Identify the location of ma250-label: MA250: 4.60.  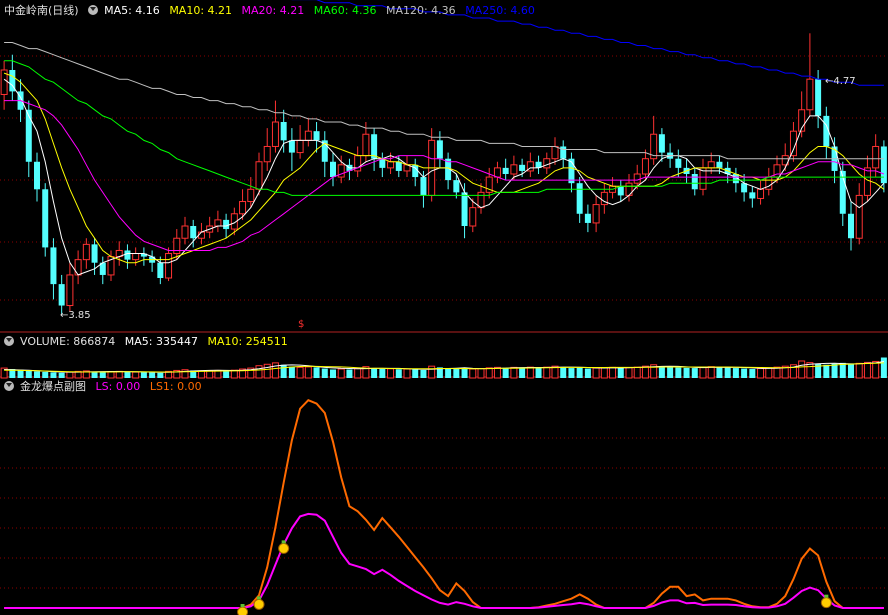
(500, 10).